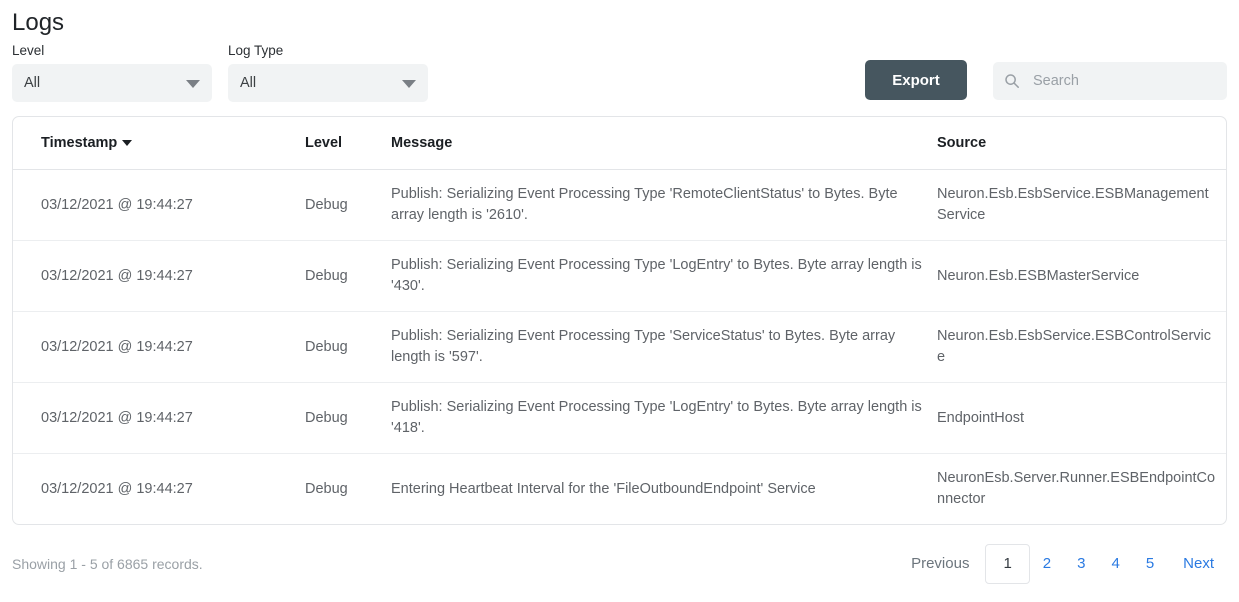 The width and height of the screenshot is (1239, 602). What do you see at coordinates (1047, 564) in the screenshot?
I see `pagination-page-2: 2` at bounding box center [1047, 564].